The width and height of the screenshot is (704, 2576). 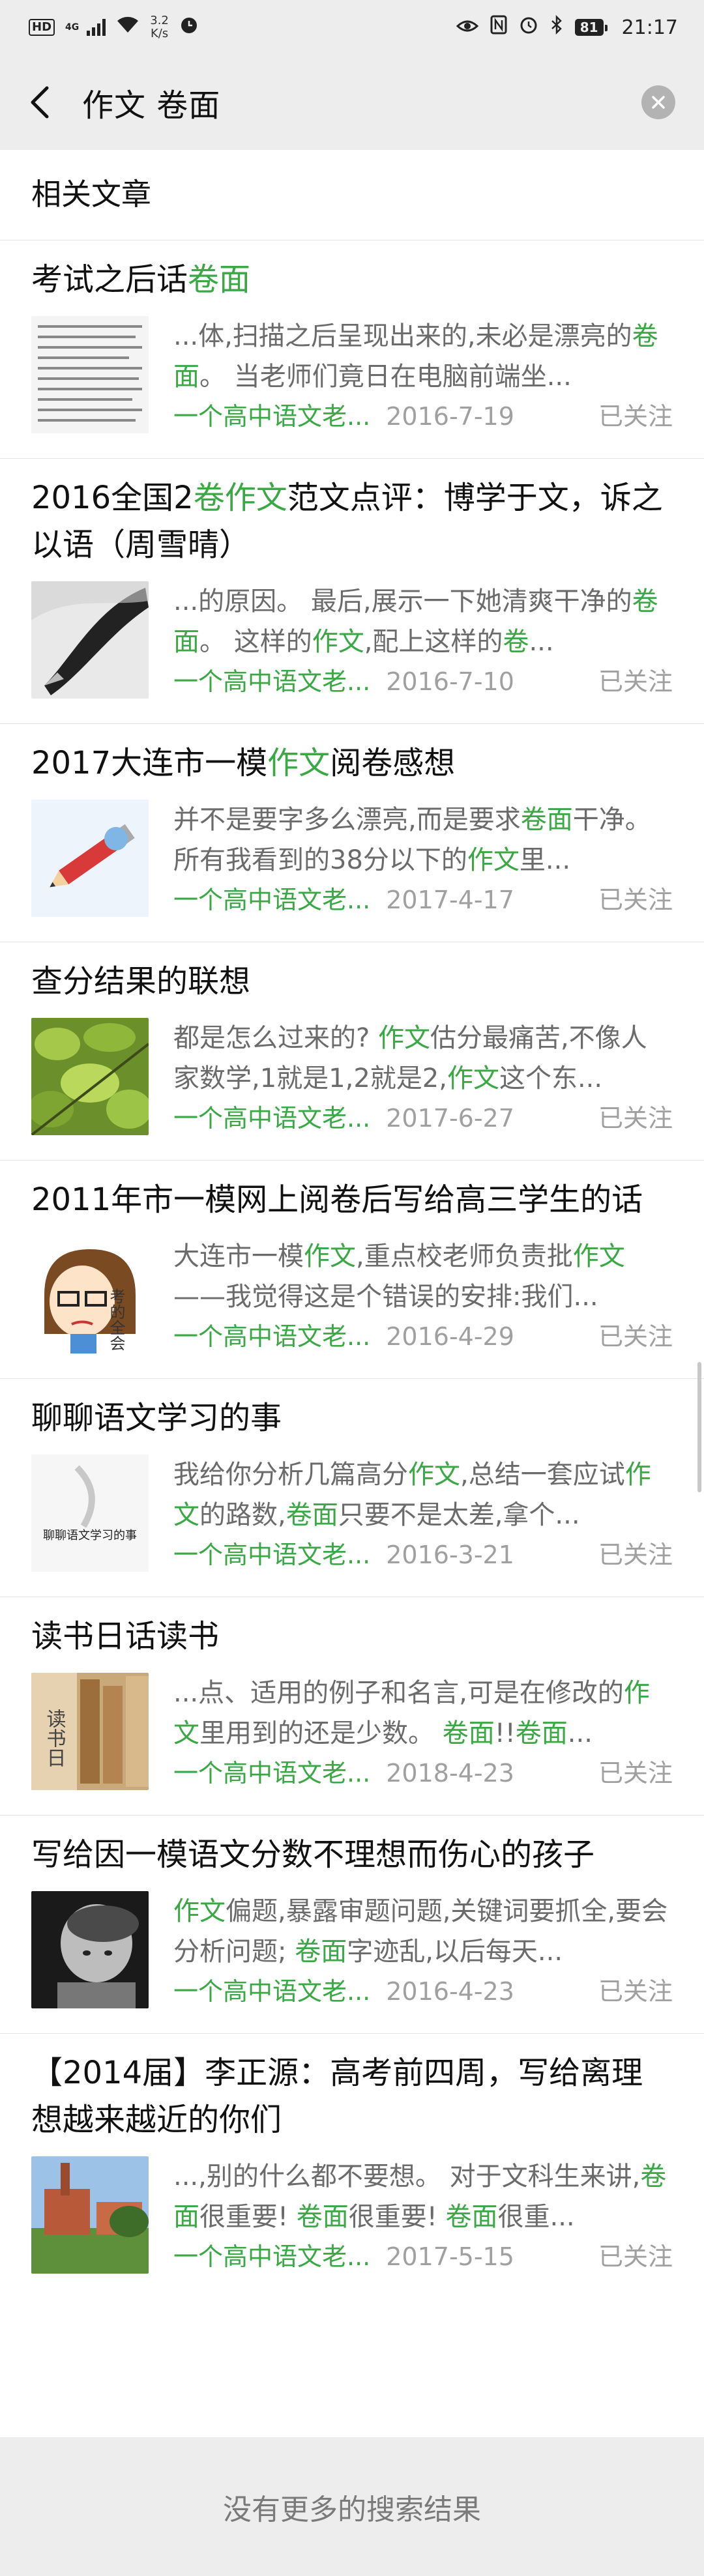 I want to click on result-title: 2016全国2卷作文范文点评：博学于文，诉之以语（周雪晴）, so click(x=352, y=513).